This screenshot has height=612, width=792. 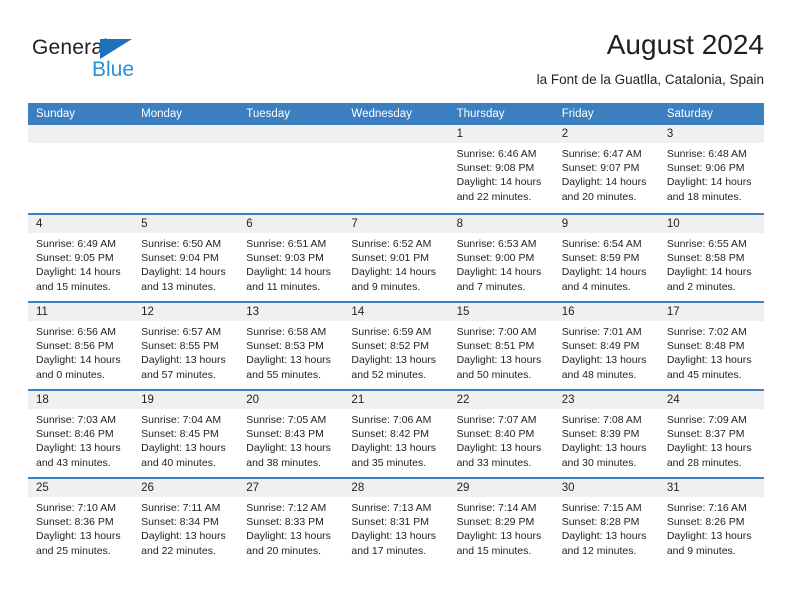 What do you see at coordinates (390, 258) in the screenshot?
I see `sunset-text: Sunset: 9:01 PM` at bounding box center [390, 258].